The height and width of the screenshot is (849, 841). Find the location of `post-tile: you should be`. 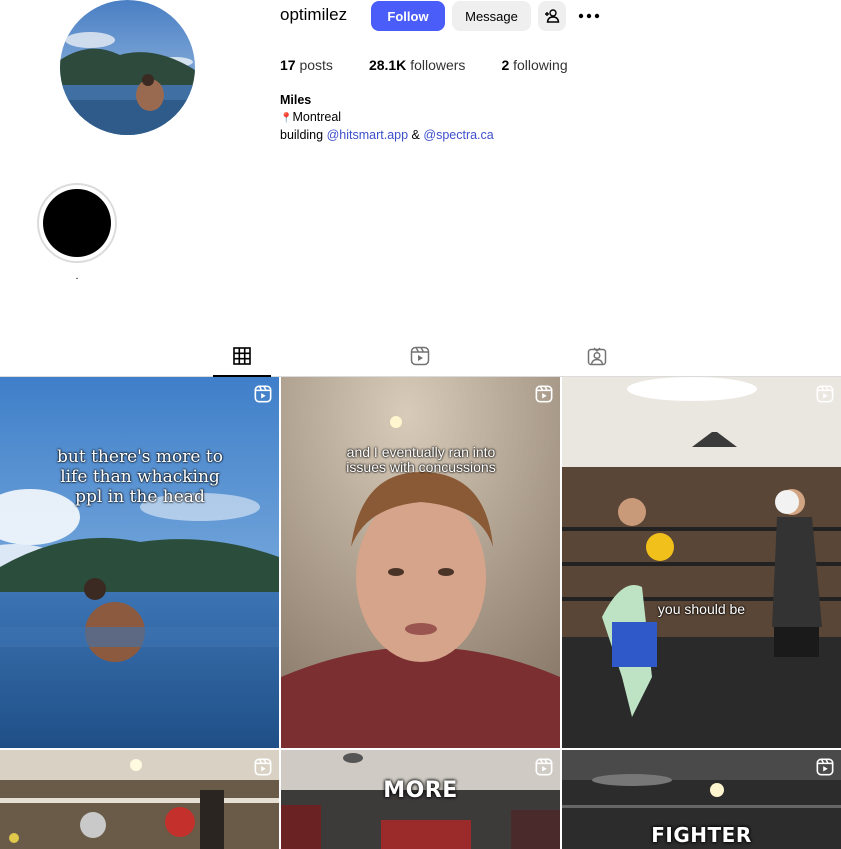

post-tile: you should be is located at coordinates (701, 562).